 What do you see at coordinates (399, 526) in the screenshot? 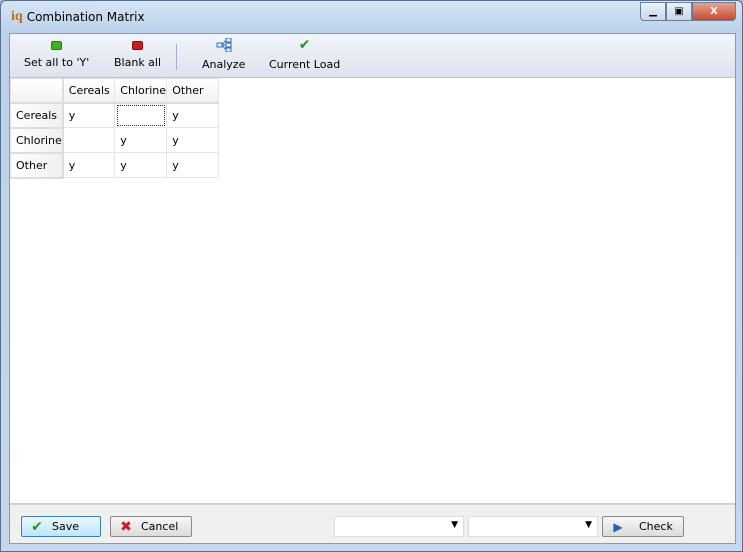
I see `dropdown-1: ▼` at bounding box center [399, 526].